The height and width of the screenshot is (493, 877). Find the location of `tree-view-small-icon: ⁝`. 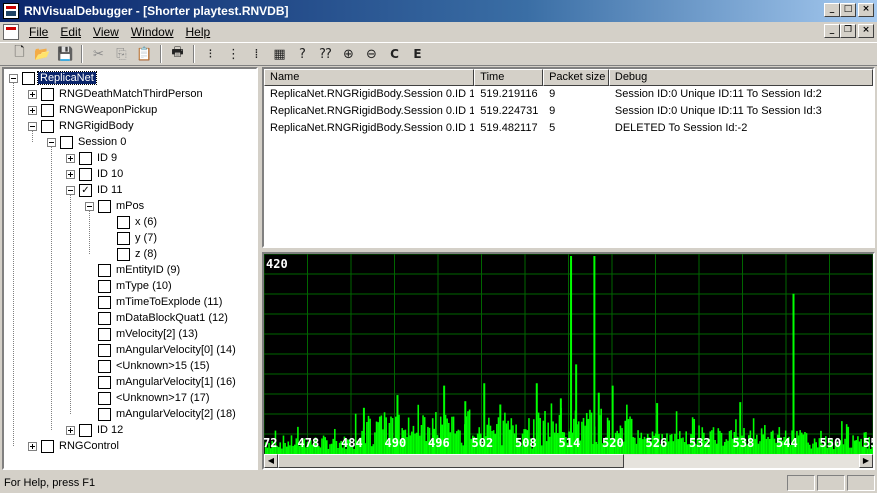

tree-view-small-icon: ⁝ is located at coordinates (210, 54).